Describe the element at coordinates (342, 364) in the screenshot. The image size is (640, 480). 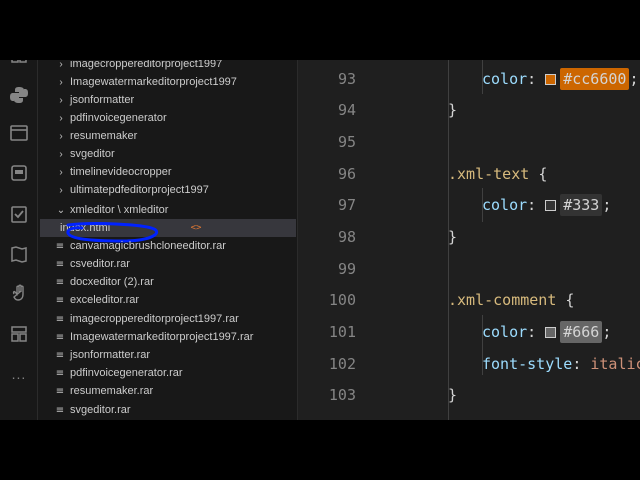
I see `line-number: 102` at that location.